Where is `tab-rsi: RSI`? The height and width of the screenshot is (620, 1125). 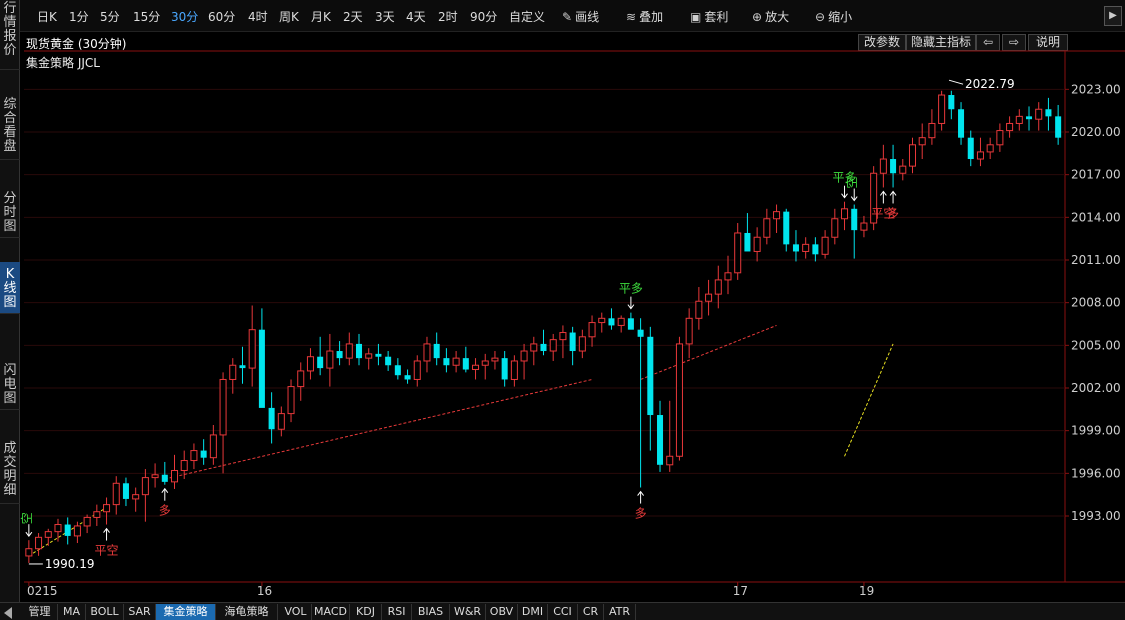 tab-rsi: RSI is located at coordinates (397, 612).